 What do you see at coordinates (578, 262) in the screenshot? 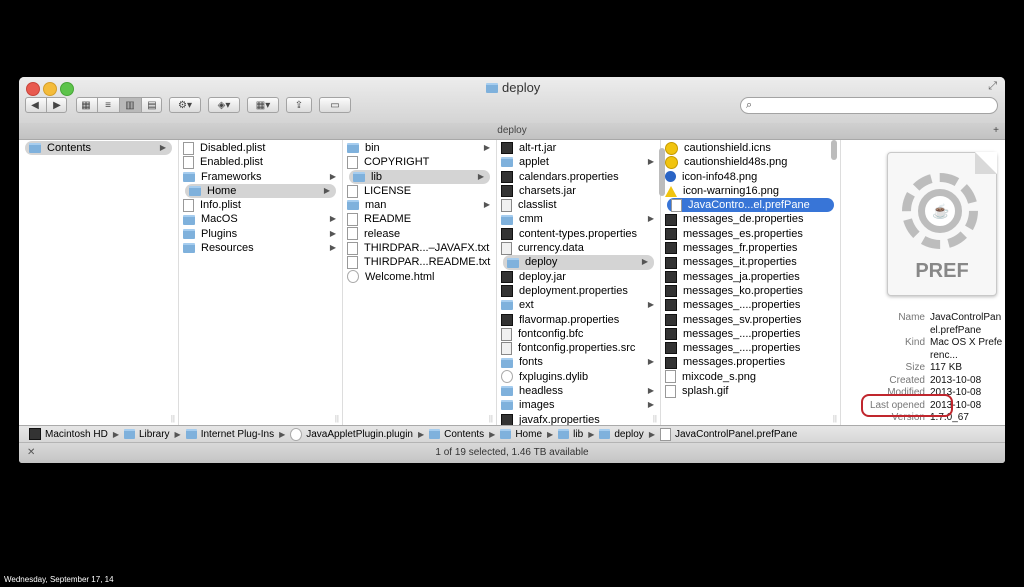
I see `list-item: deploy ▶` at bounding box center [578, 262].